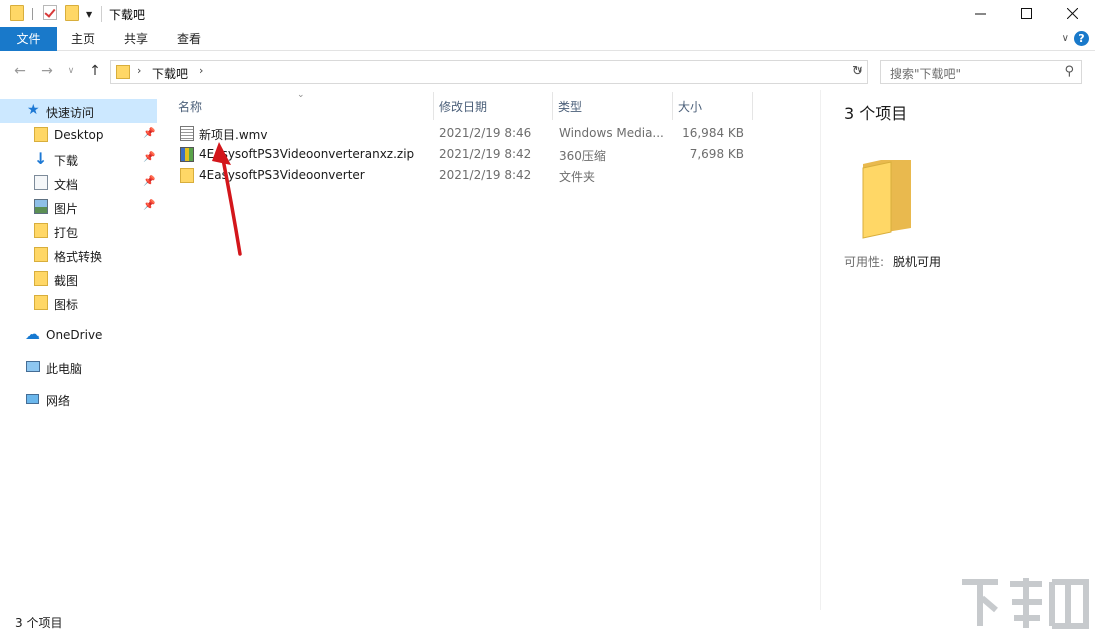  What do you see at coordinates (1069, 71) in the screenshot?
I see `search-icon: ⚲` at bounding box center [1069, 71].